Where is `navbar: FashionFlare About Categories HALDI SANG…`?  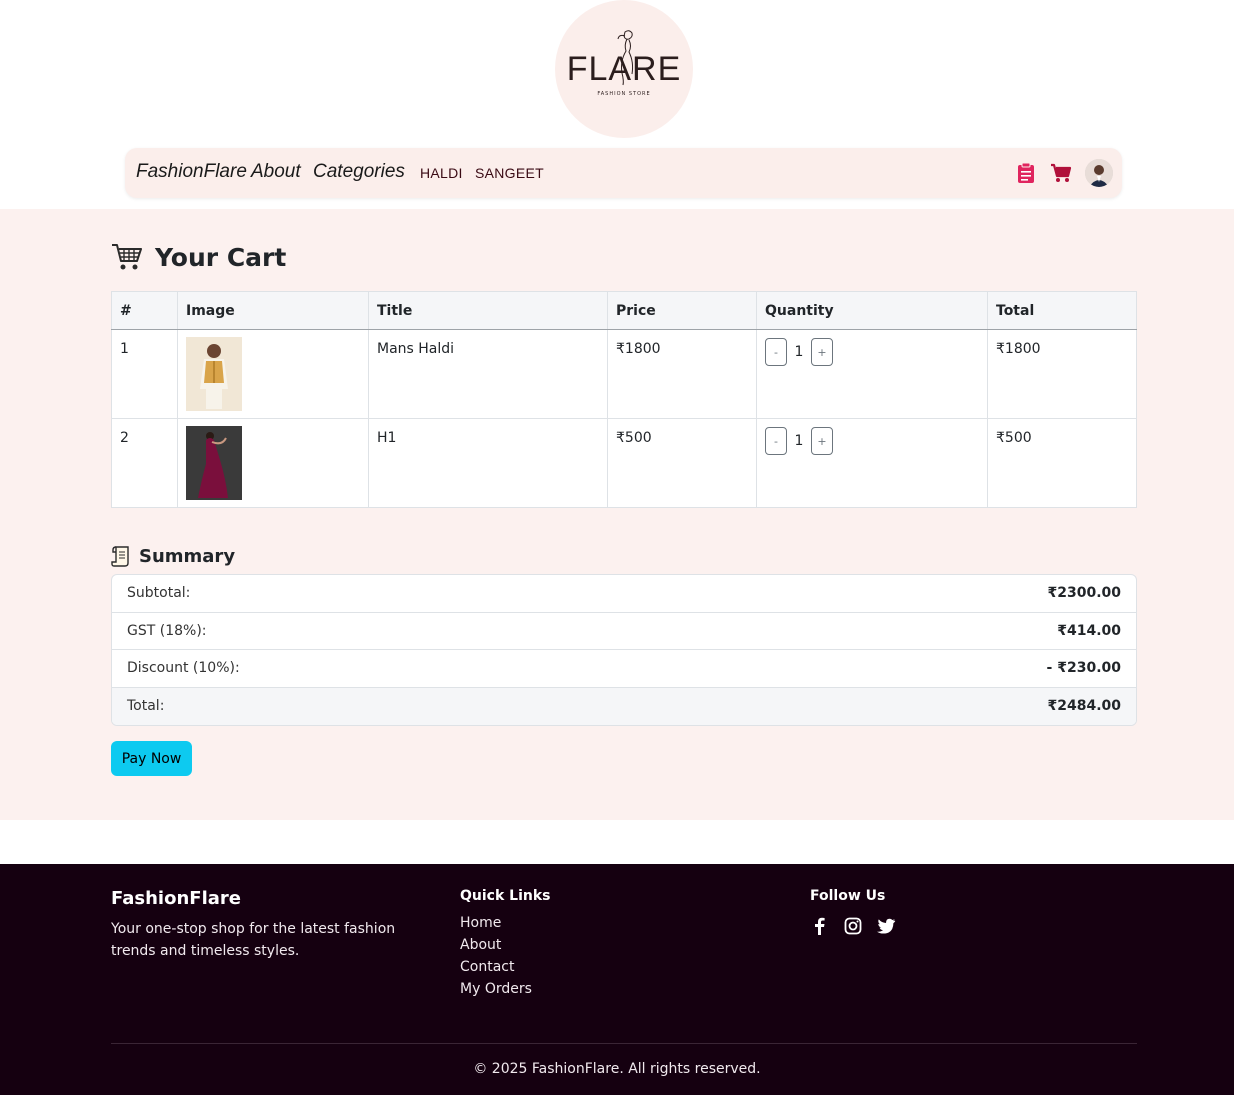 navbar: FashionFlare About Categories HALDI SANG… is located at coordinates (623, 173).